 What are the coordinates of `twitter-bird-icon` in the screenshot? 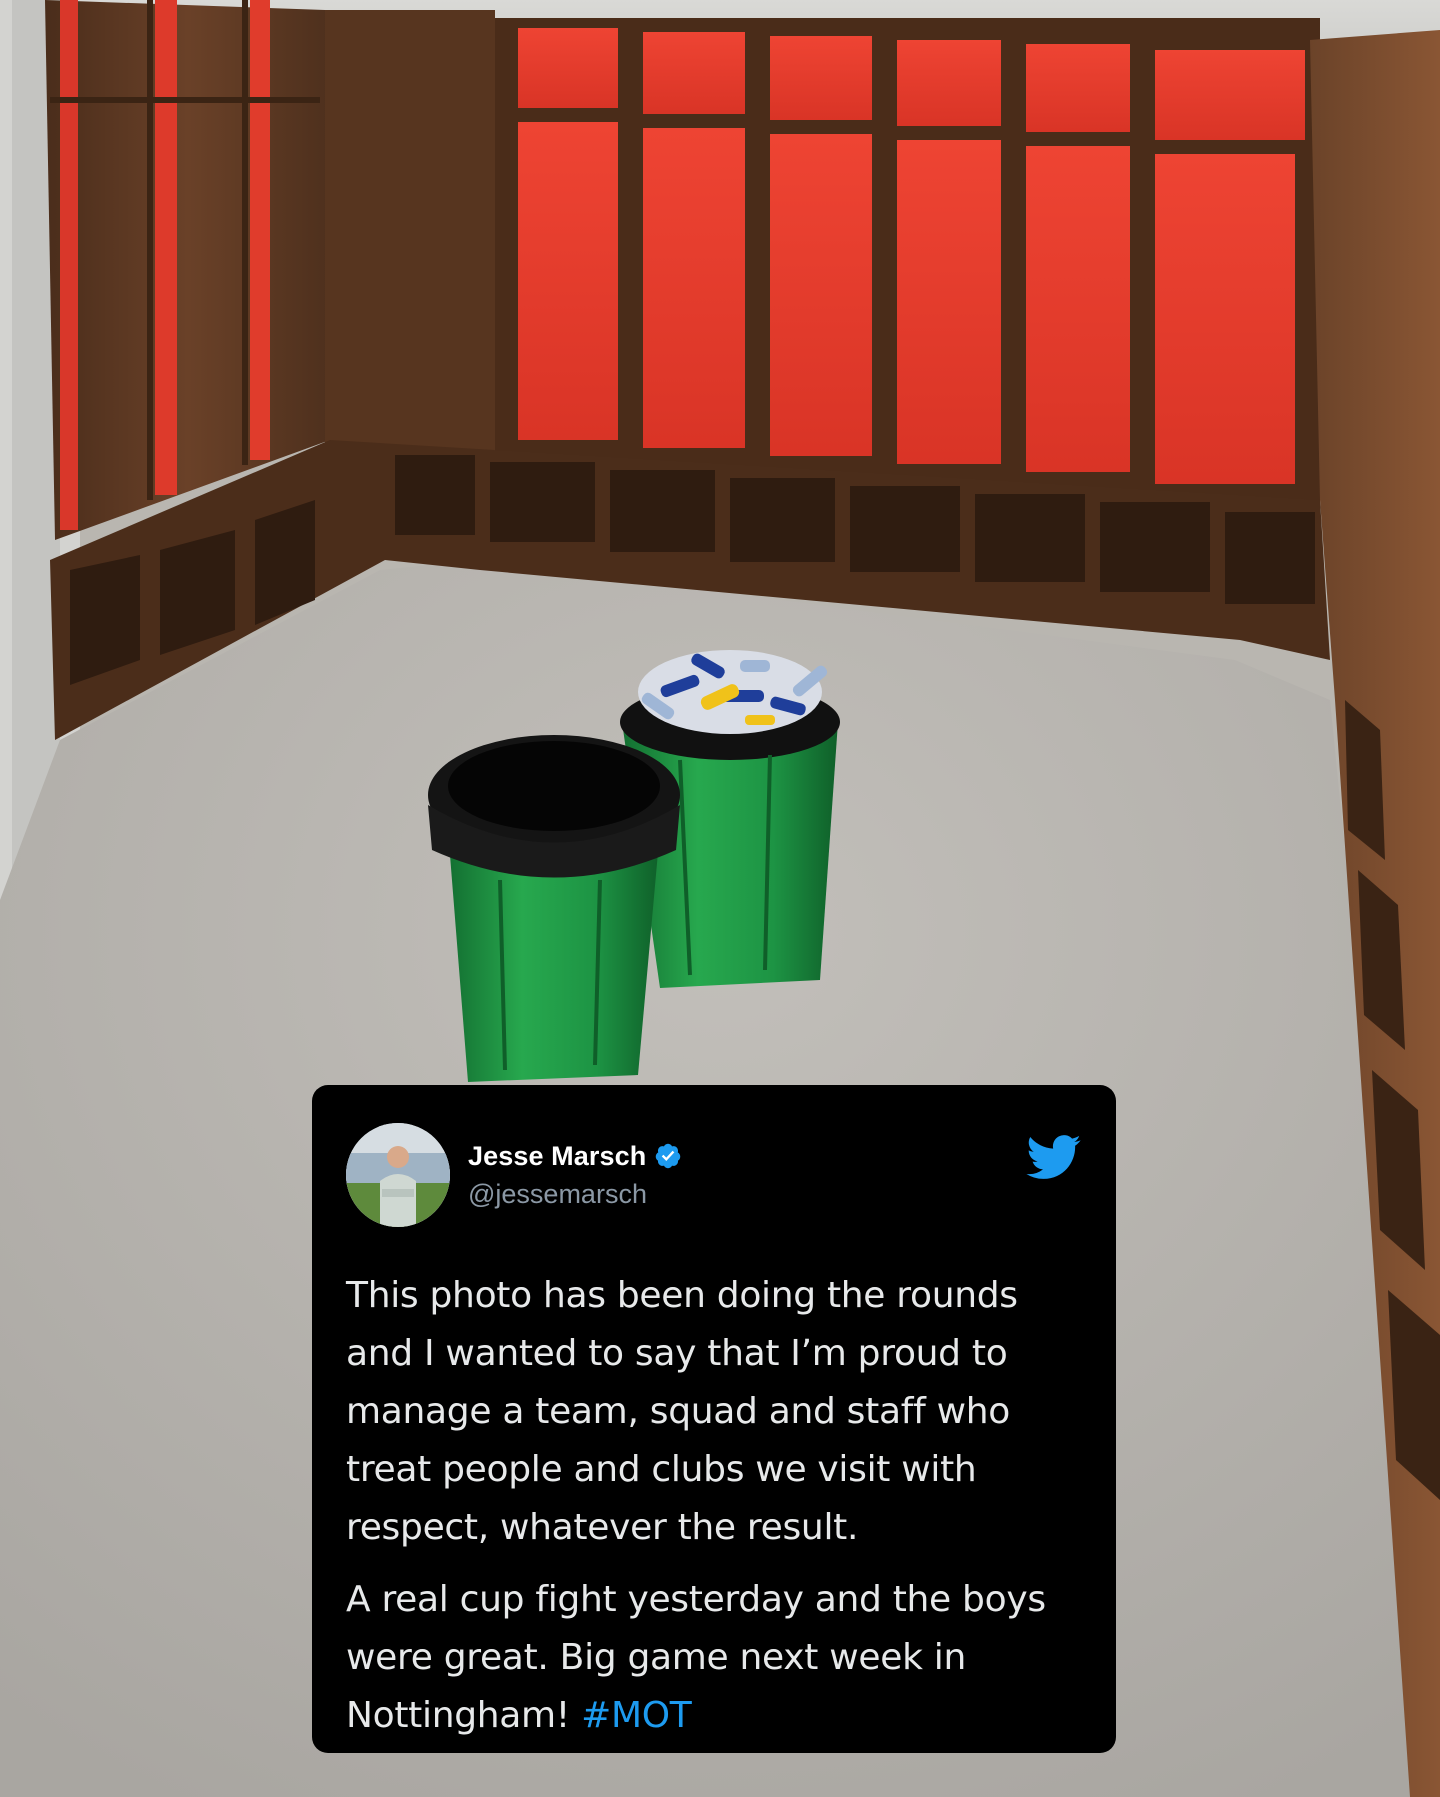 It's located at (1054, 1158).